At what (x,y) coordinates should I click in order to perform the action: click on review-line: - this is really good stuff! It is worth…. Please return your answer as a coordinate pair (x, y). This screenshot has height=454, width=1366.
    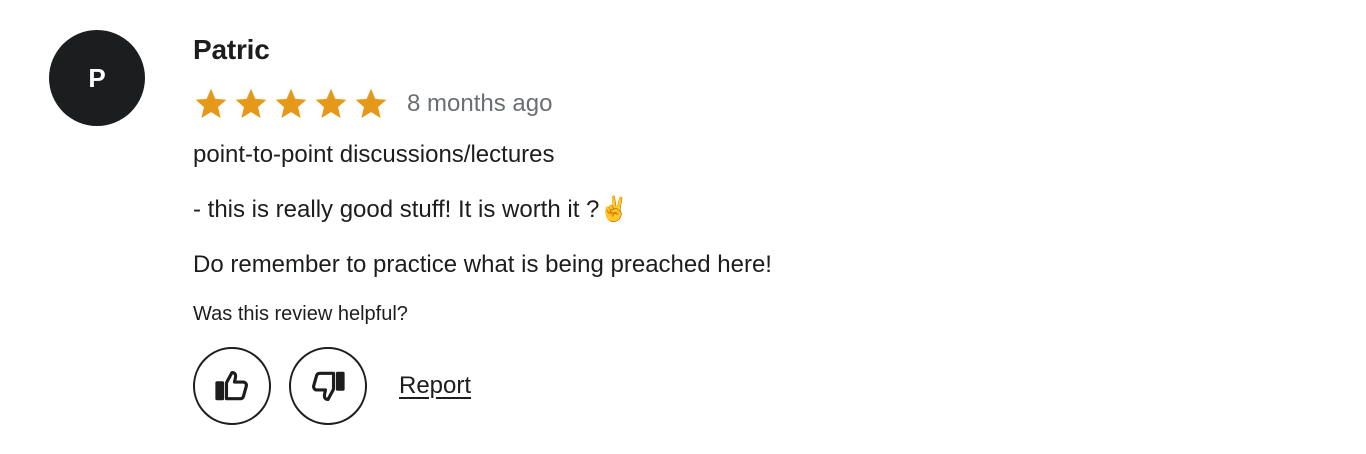
    Looking at the image, I should click on (411, 209).